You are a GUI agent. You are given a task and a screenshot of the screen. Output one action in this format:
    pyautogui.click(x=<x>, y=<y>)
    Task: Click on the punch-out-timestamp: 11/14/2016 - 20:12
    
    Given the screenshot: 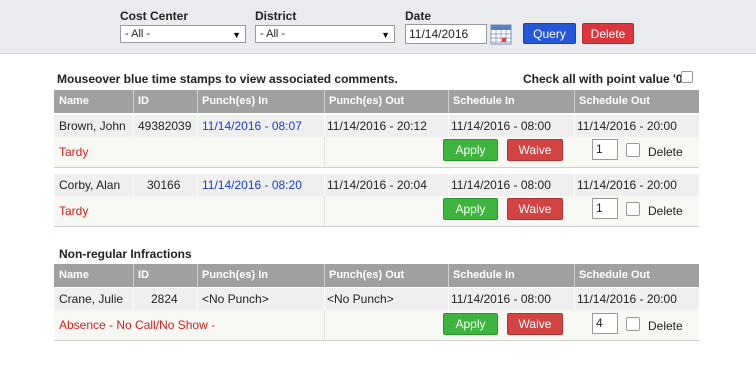 What is the action you would take?
    pyautogui.click(x=377, y=126)
    